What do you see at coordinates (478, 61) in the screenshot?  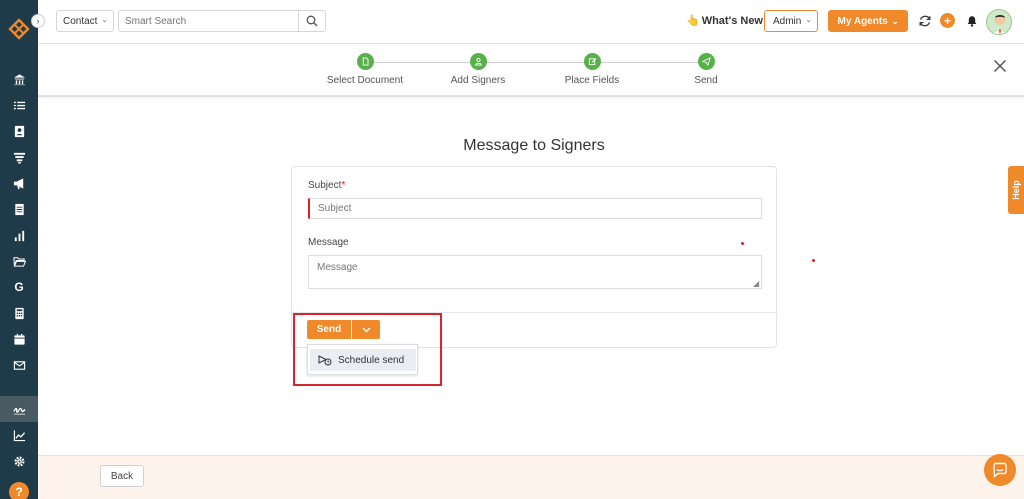 I see `user-icon` at bounding box center [478, 61].